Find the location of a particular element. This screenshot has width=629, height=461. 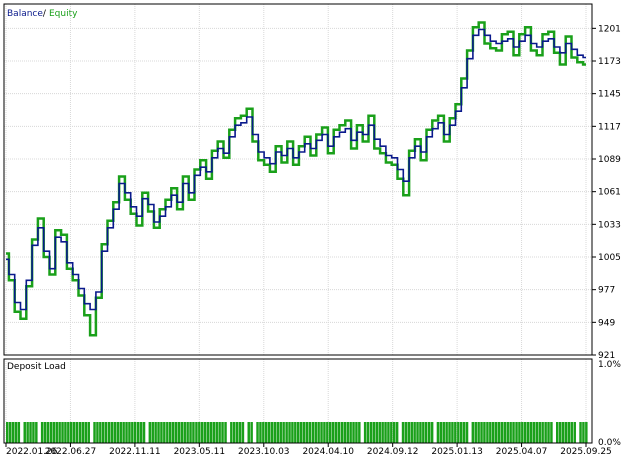

y-tick-label: 1089 is located at coordinates (609, 160).